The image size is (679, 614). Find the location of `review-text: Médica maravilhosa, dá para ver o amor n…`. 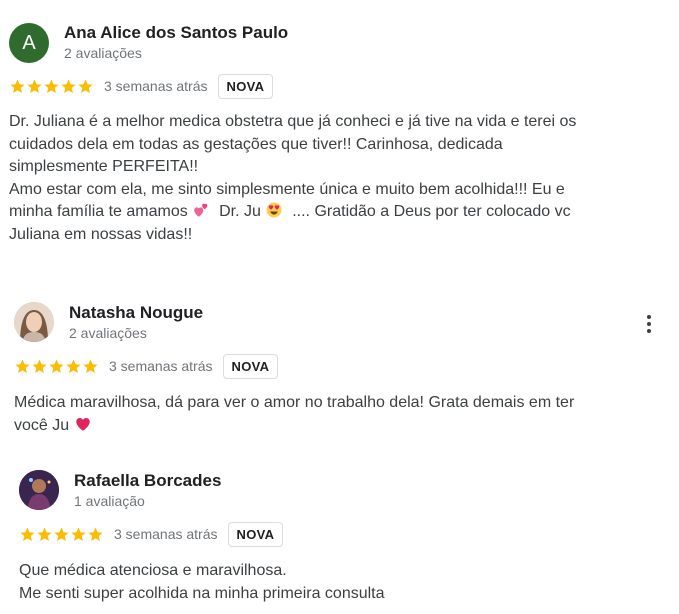

review-text: Médica maravilhosa, dá para ver o amor n… is located at coordinates (294, 414).